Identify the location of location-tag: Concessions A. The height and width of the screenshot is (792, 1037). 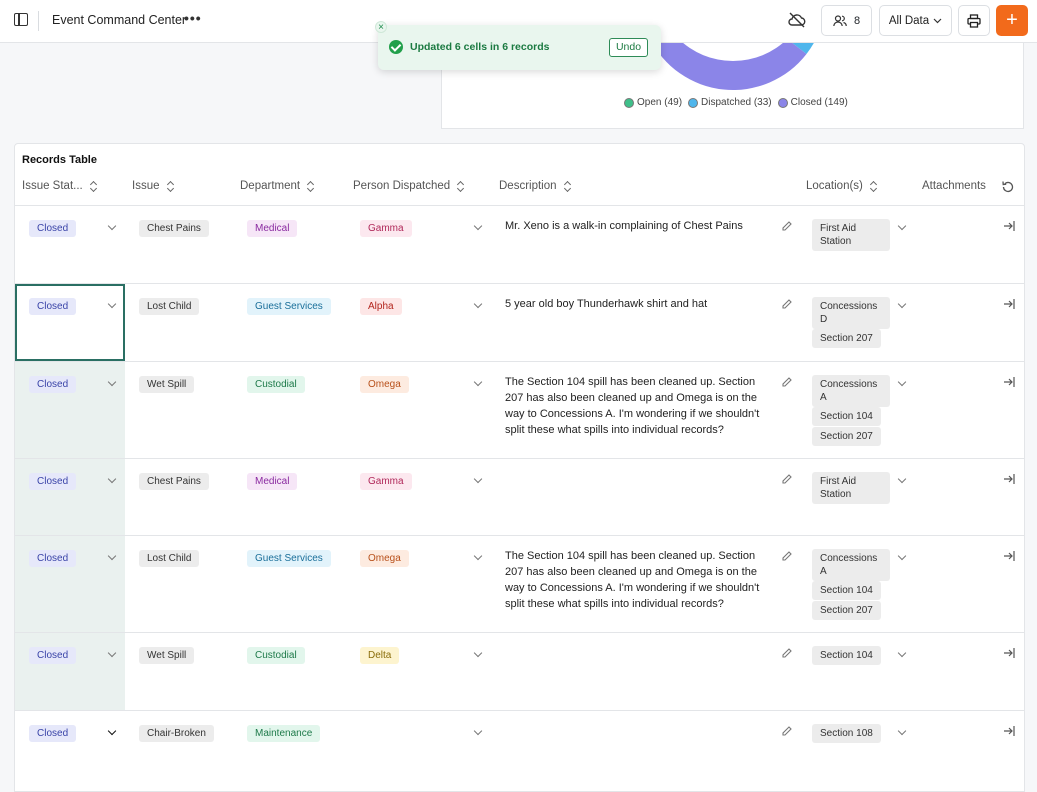
(851, 391).